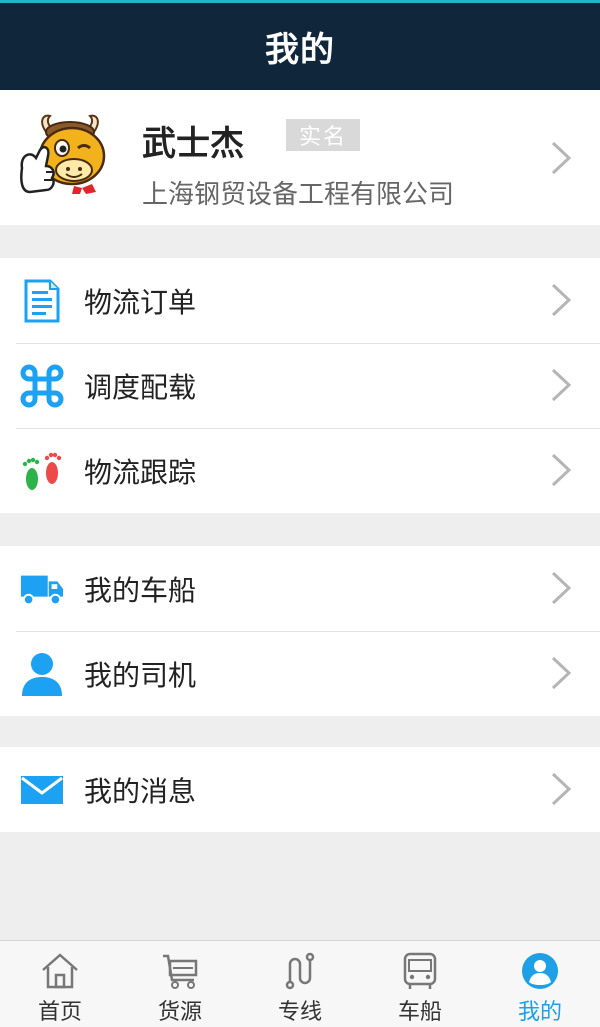  What do you see at coordinates (140, 302) in the screenshot?
I see `menu-item-label: 物流订单` at bounding box center [140, 302].